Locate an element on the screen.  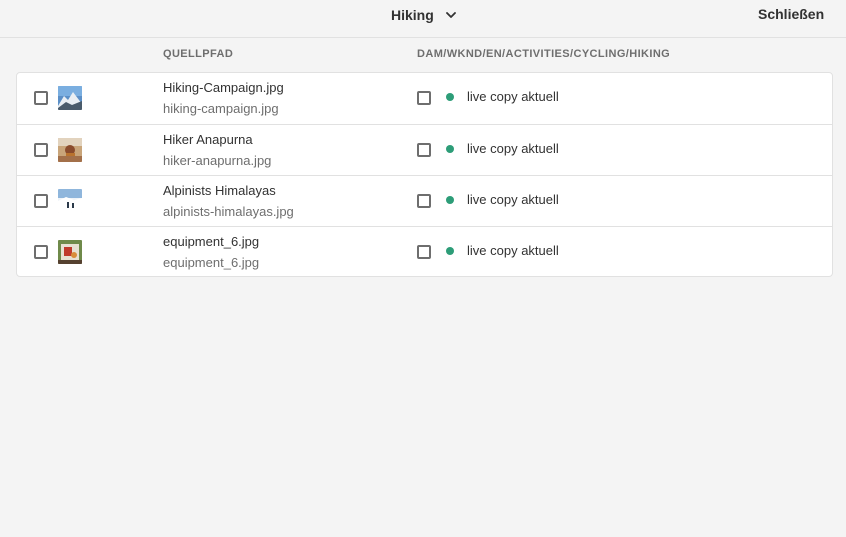
chevron-down-icon is located at coordinates (450, 15).